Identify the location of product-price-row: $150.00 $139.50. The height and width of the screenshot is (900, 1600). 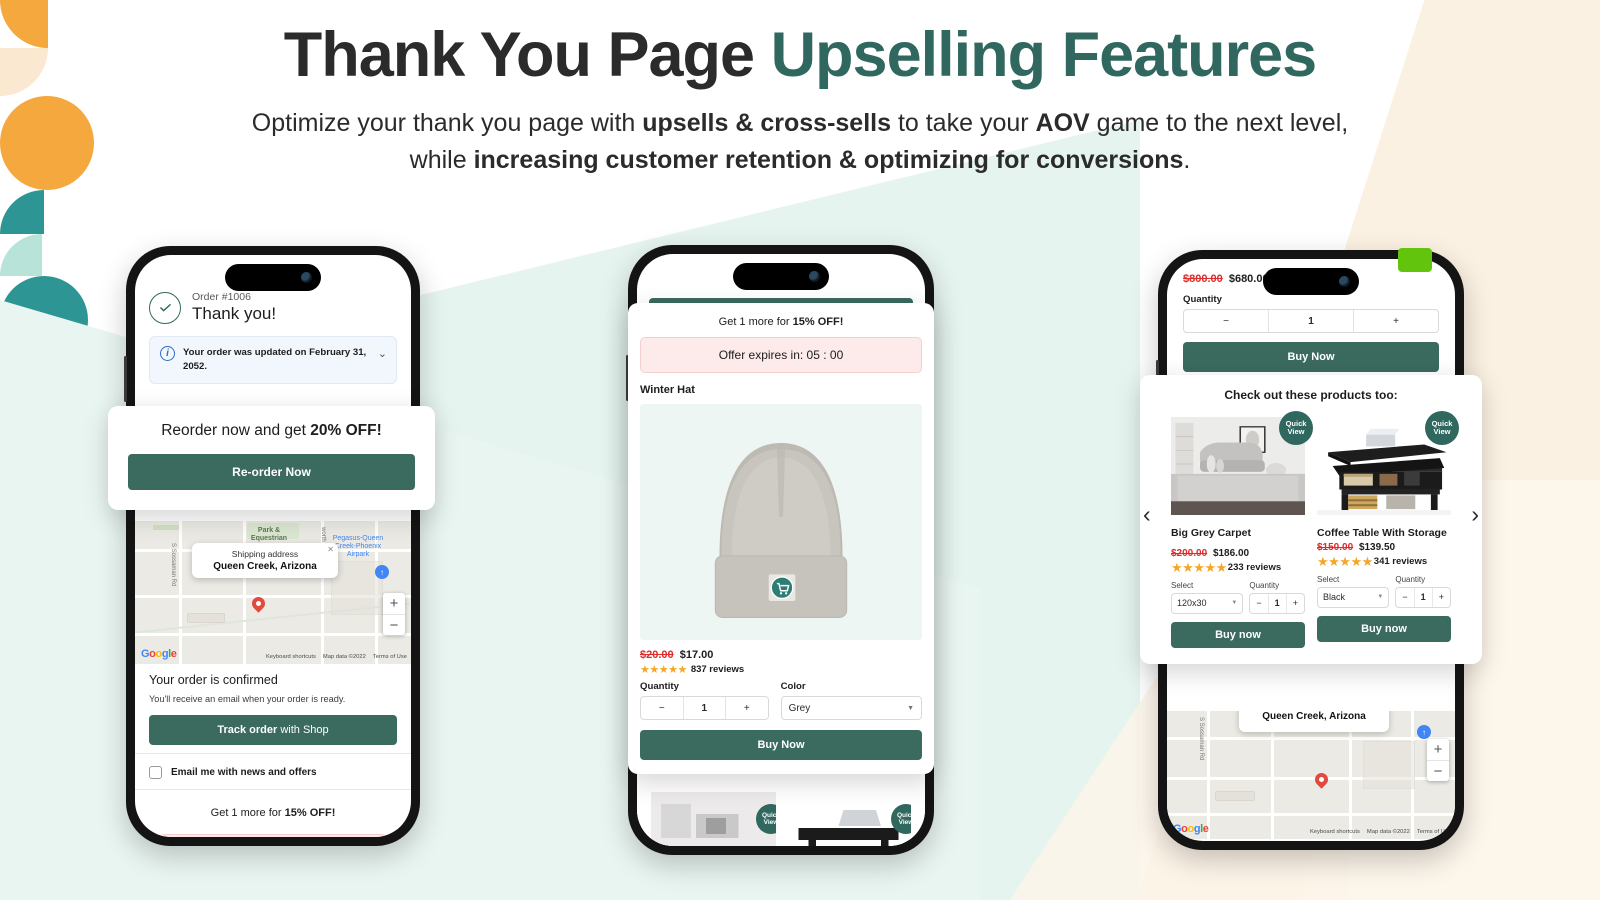
(1384, 547).